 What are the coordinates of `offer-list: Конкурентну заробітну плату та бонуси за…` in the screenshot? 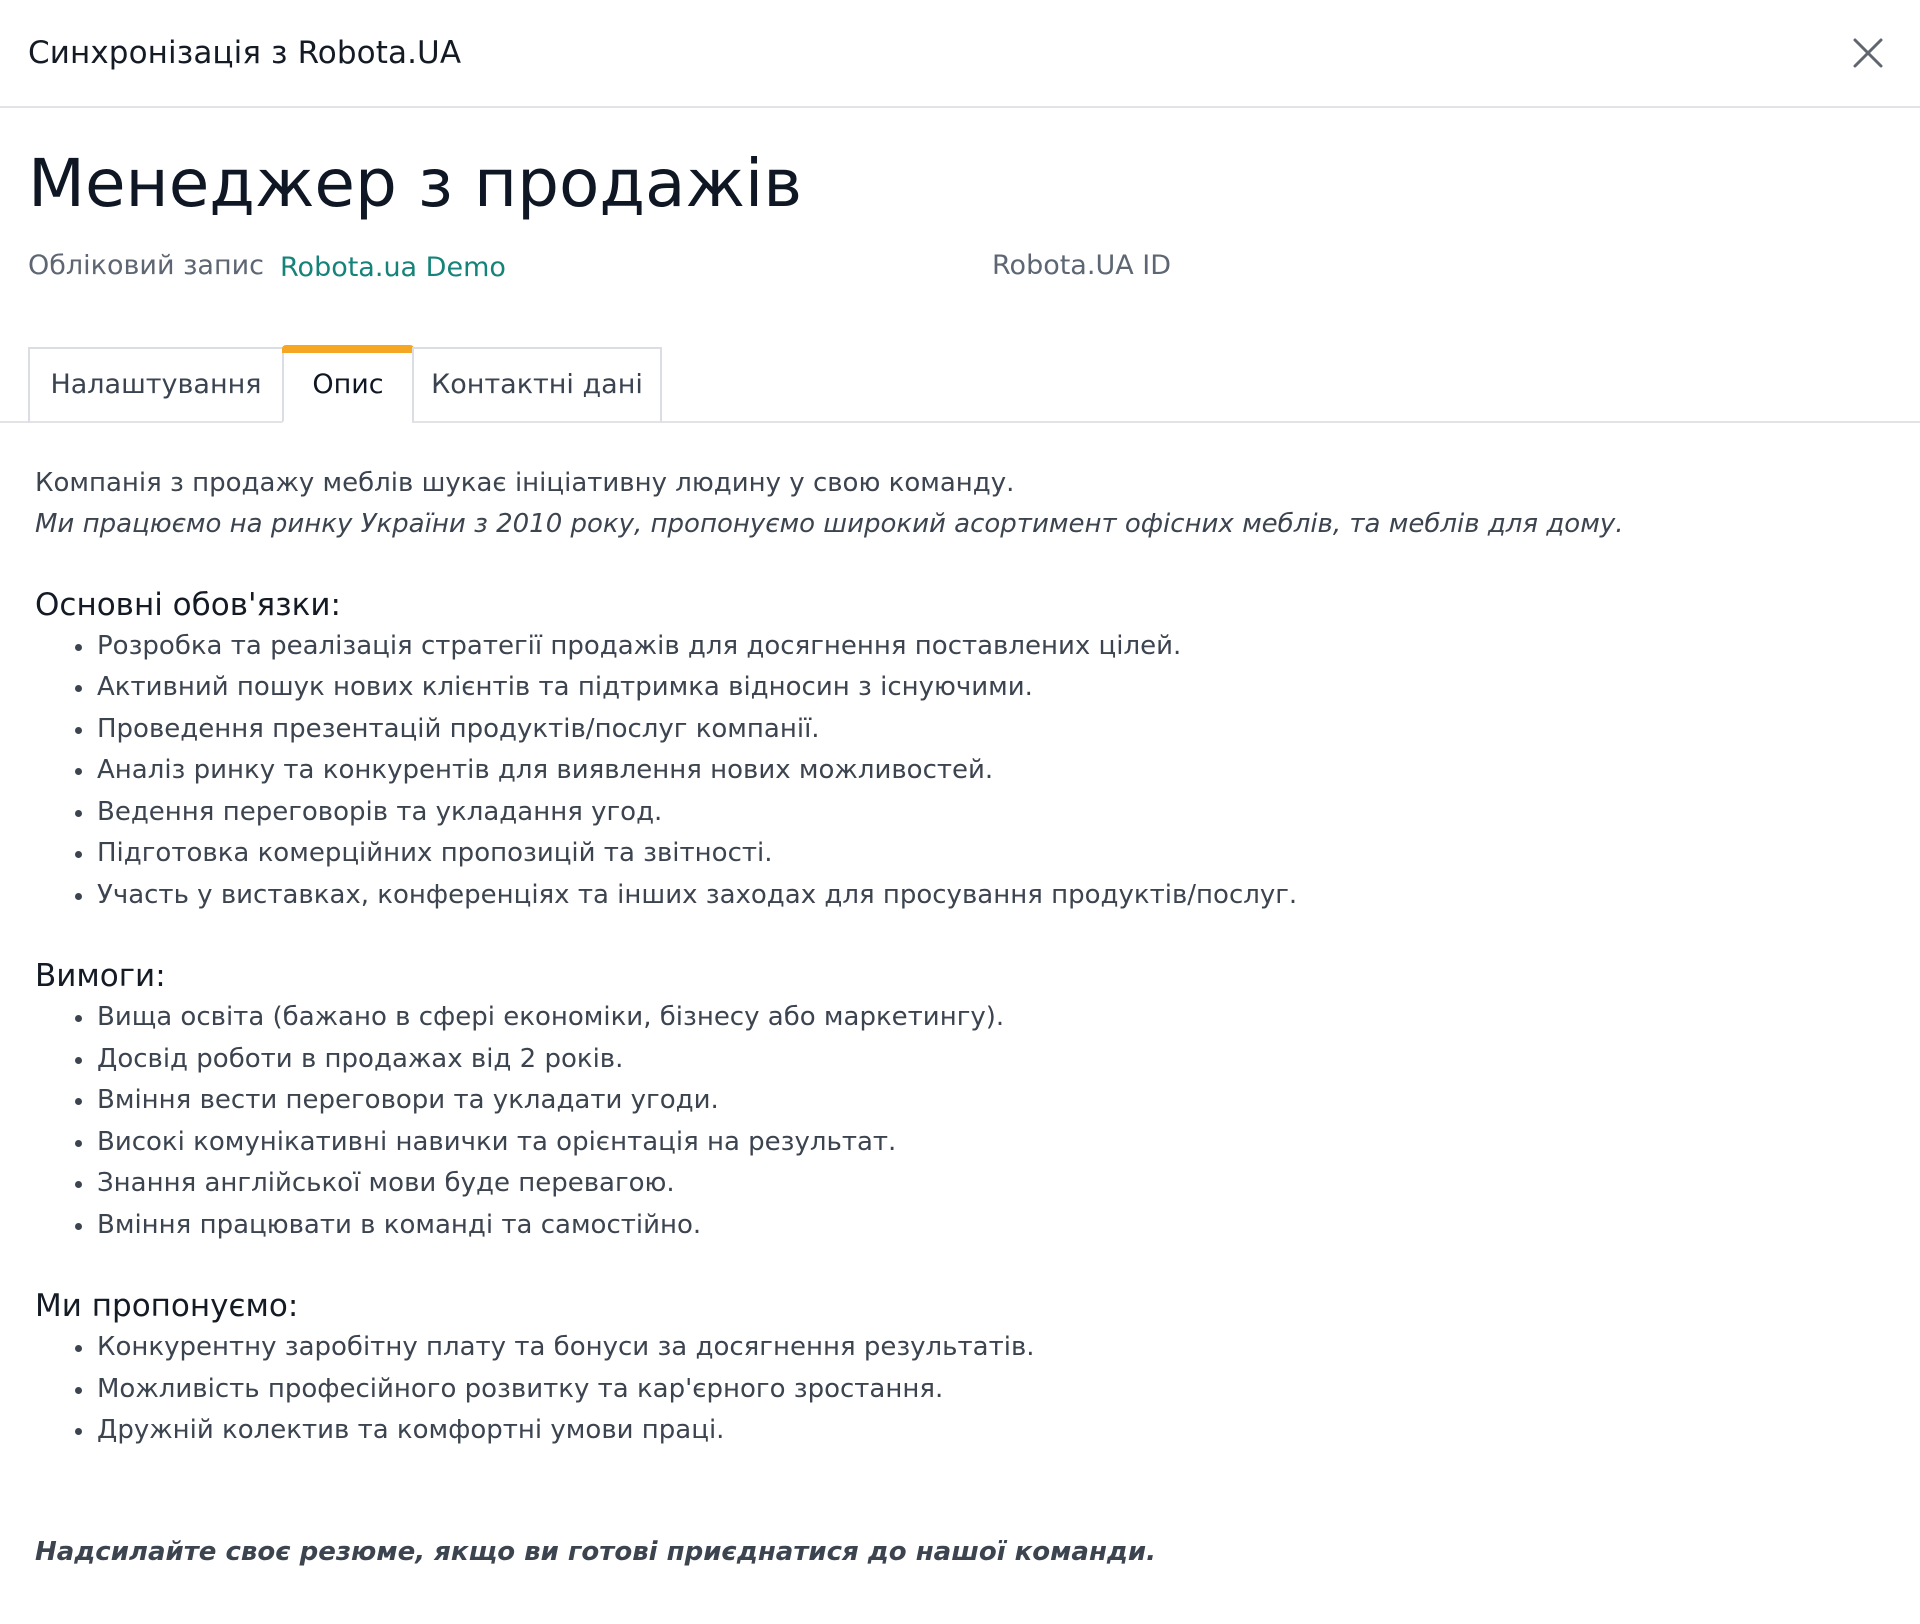 It's located at (977, 1389).